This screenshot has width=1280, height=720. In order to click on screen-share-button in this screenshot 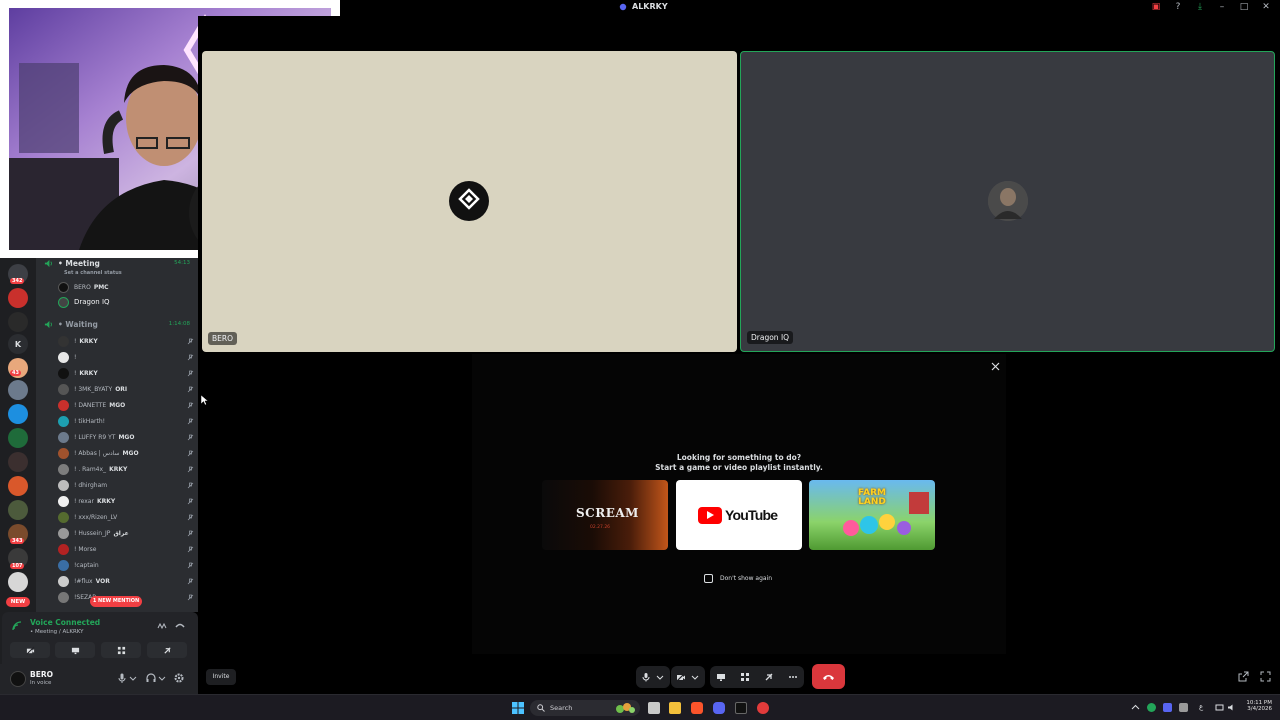, I will do `click(75, 650)`.